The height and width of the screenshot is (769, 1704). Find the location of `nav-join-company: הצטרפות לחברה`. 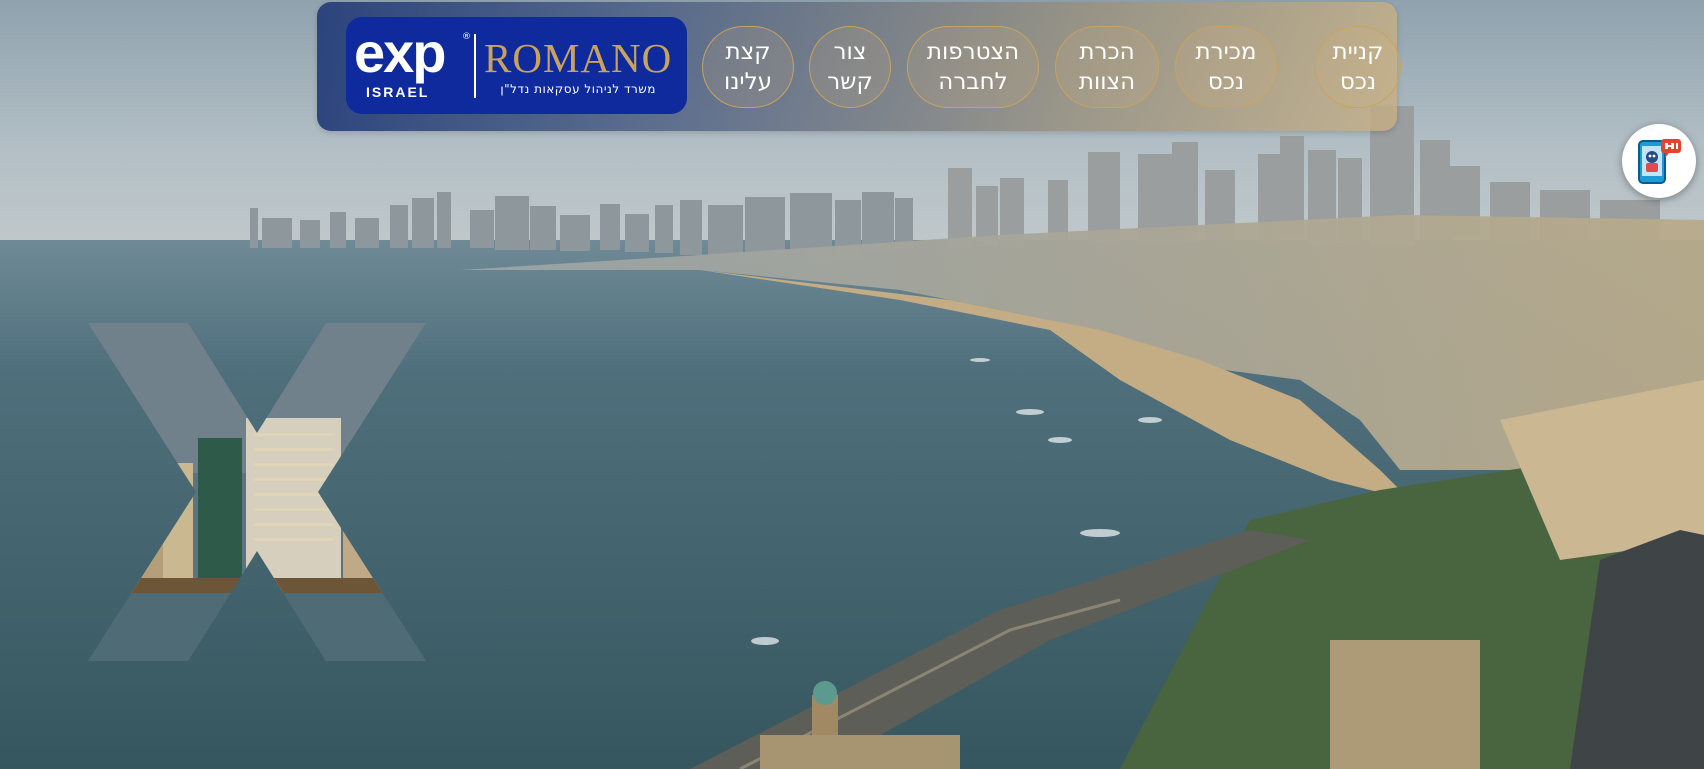

nav-join-company: הצטרפות לחברה is located at coordinates (973, 67).